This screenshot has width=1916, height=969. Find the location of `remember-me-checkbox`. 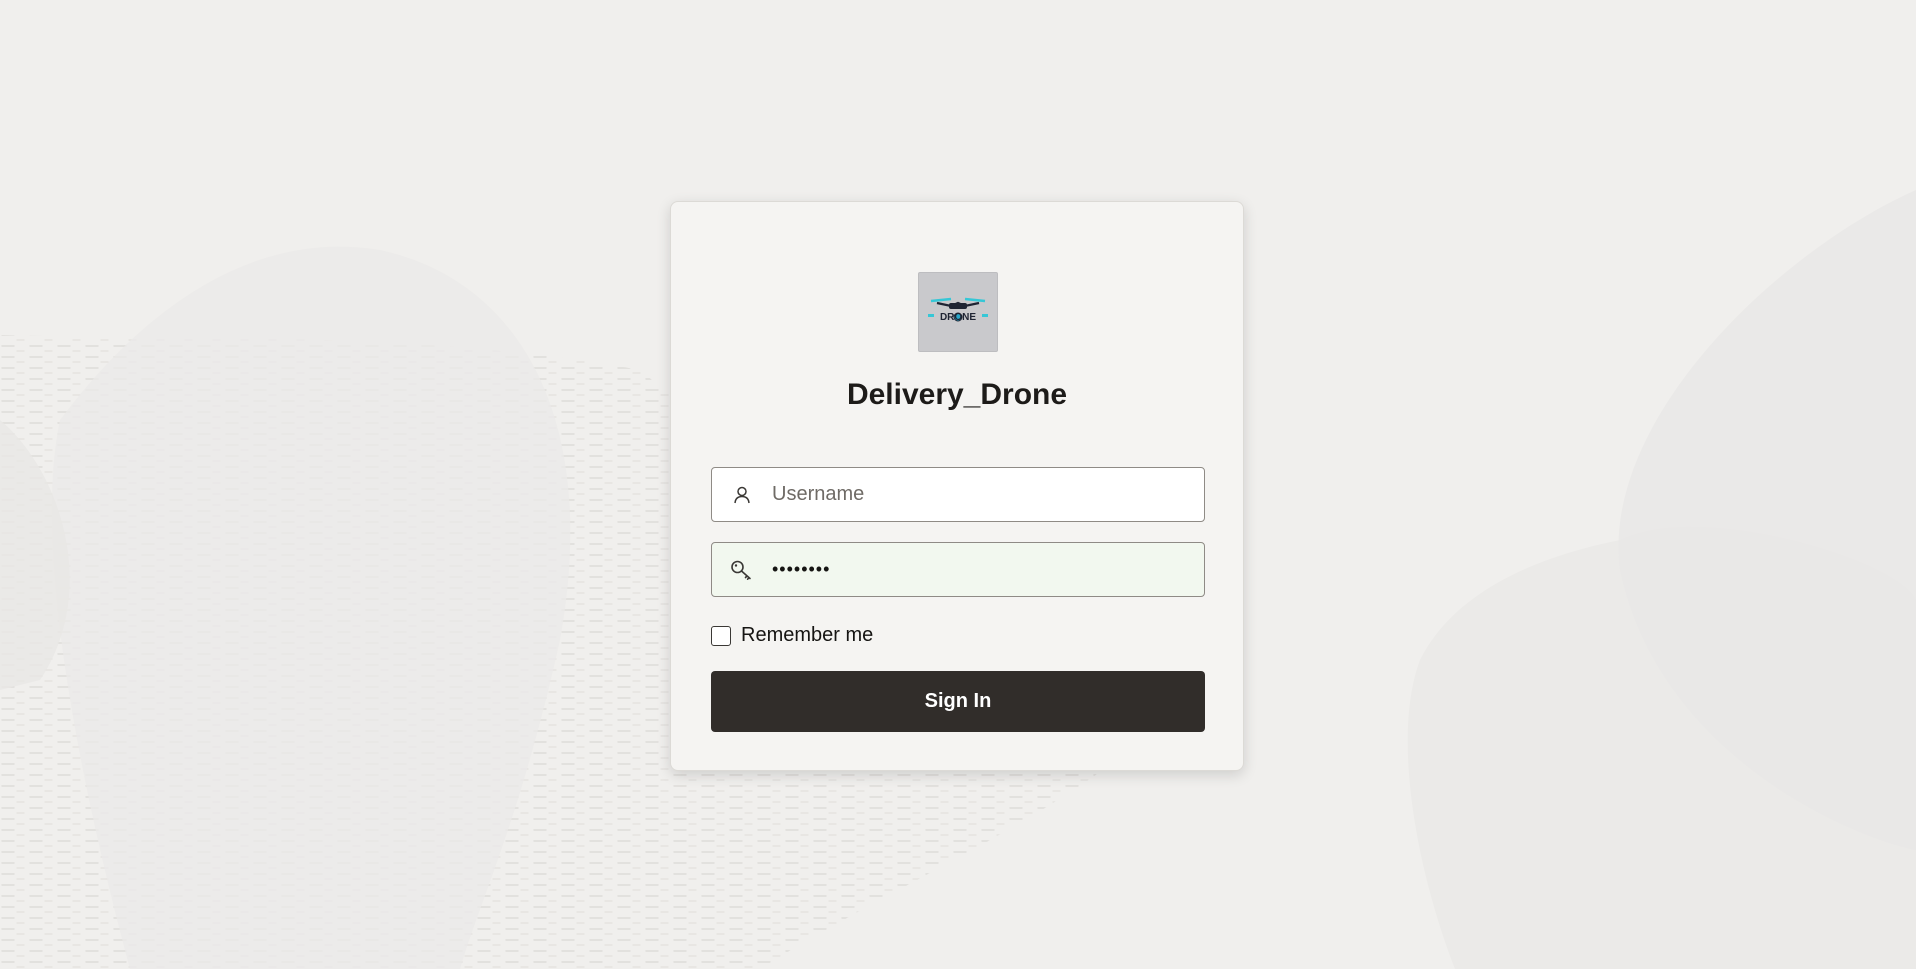

remember-me-checkbox is located at coordinates (721, 635).